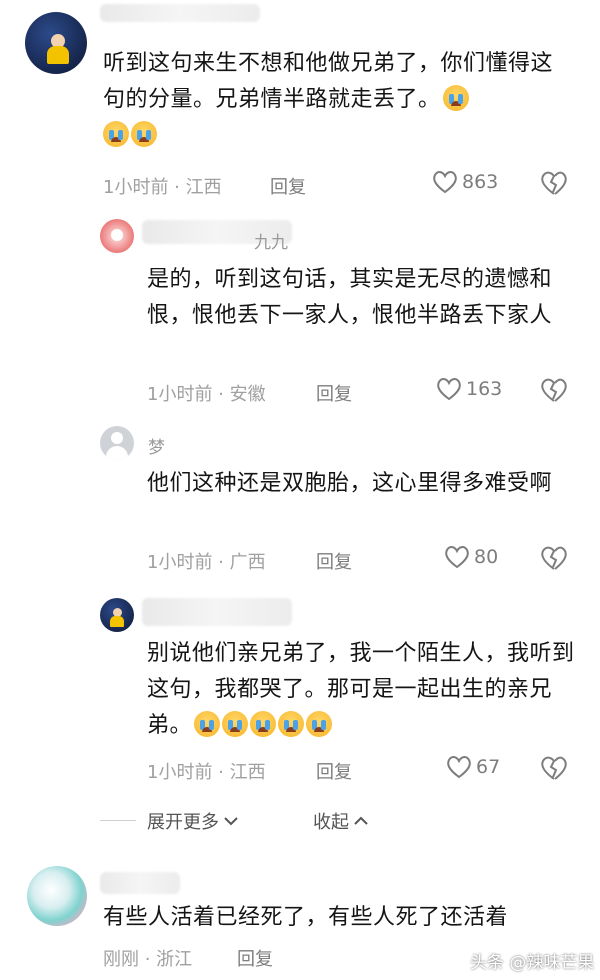 This screenshot has width=600, height=980. I want to click on comment-time-location: 1小时前 · 江西, so click(162, 187).